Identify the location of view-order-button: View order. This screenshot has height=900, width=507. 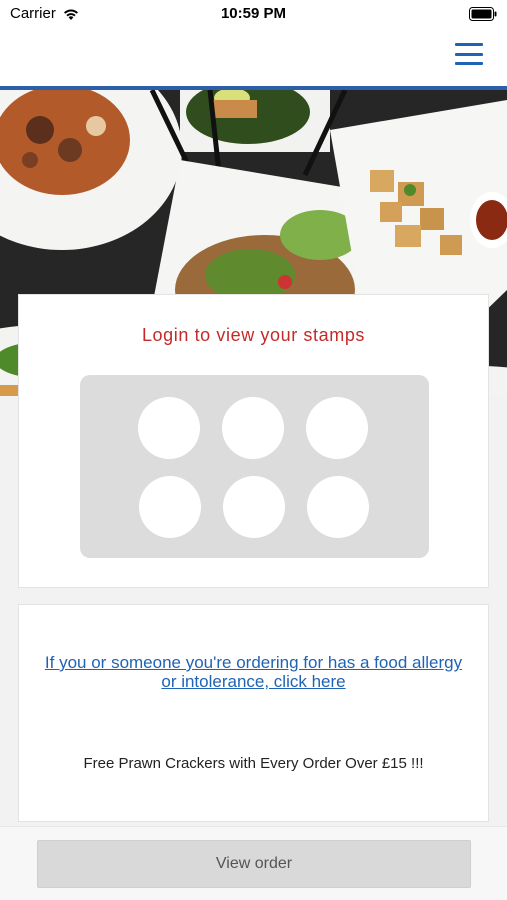
(254, 864).